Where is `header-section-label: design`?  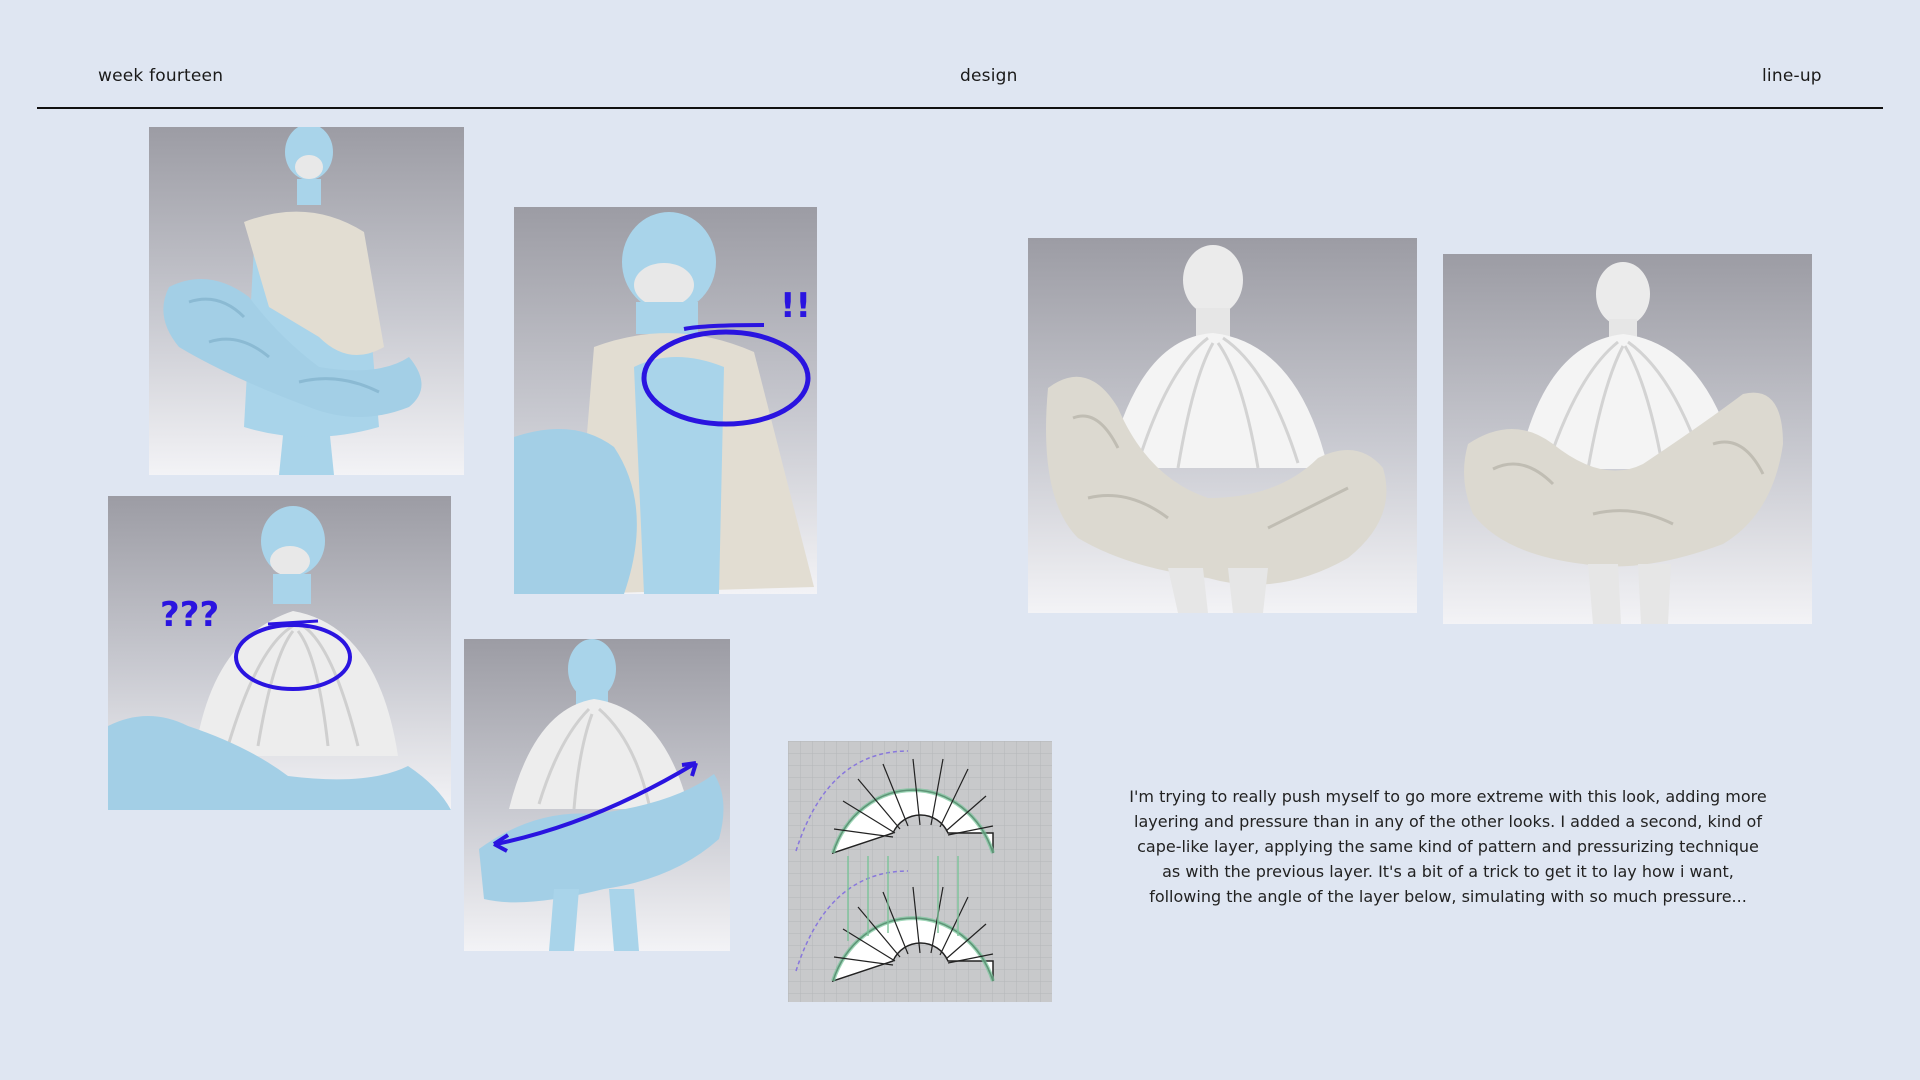 header-section-label: design is located at coordinates (989, 76).